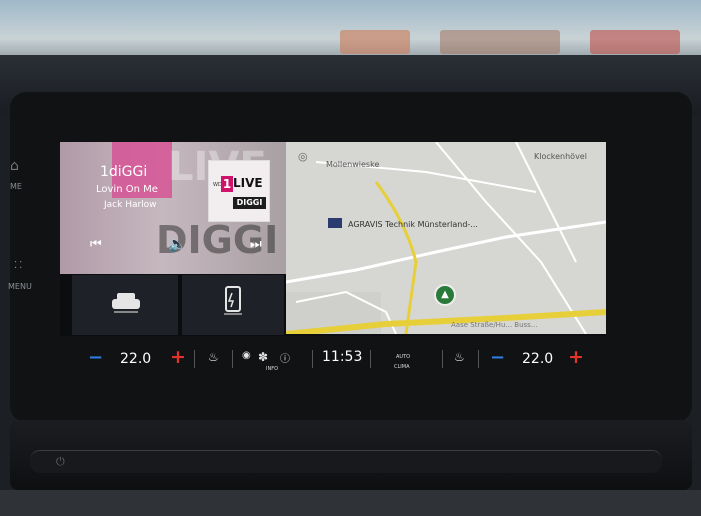 Image resolution: width=701 pixels, height=516 pixels. I want to click on home-icon: ⌂, so click(14, 166).